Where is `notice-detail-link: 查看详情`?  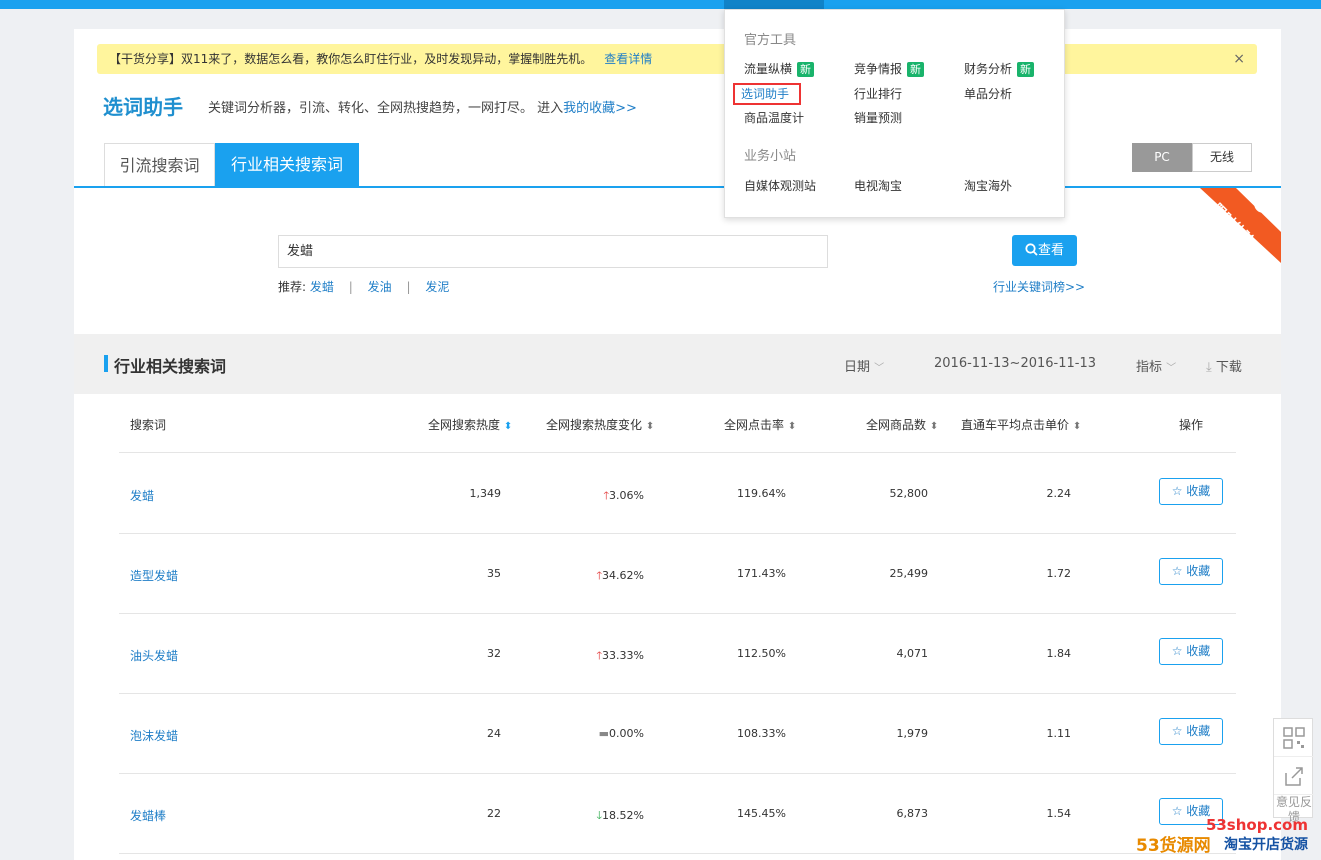 notice-detail-link: 查看详情 is located at coordinates (628, 59).